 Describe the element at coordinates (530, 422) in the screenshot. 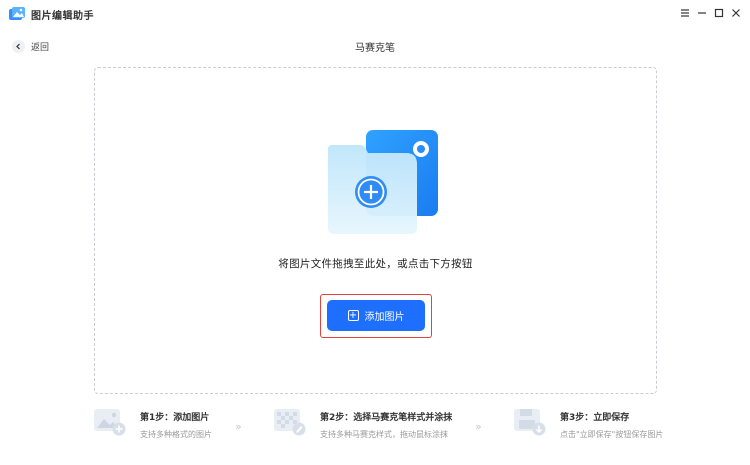

I see `save-picture-icon` at that location.